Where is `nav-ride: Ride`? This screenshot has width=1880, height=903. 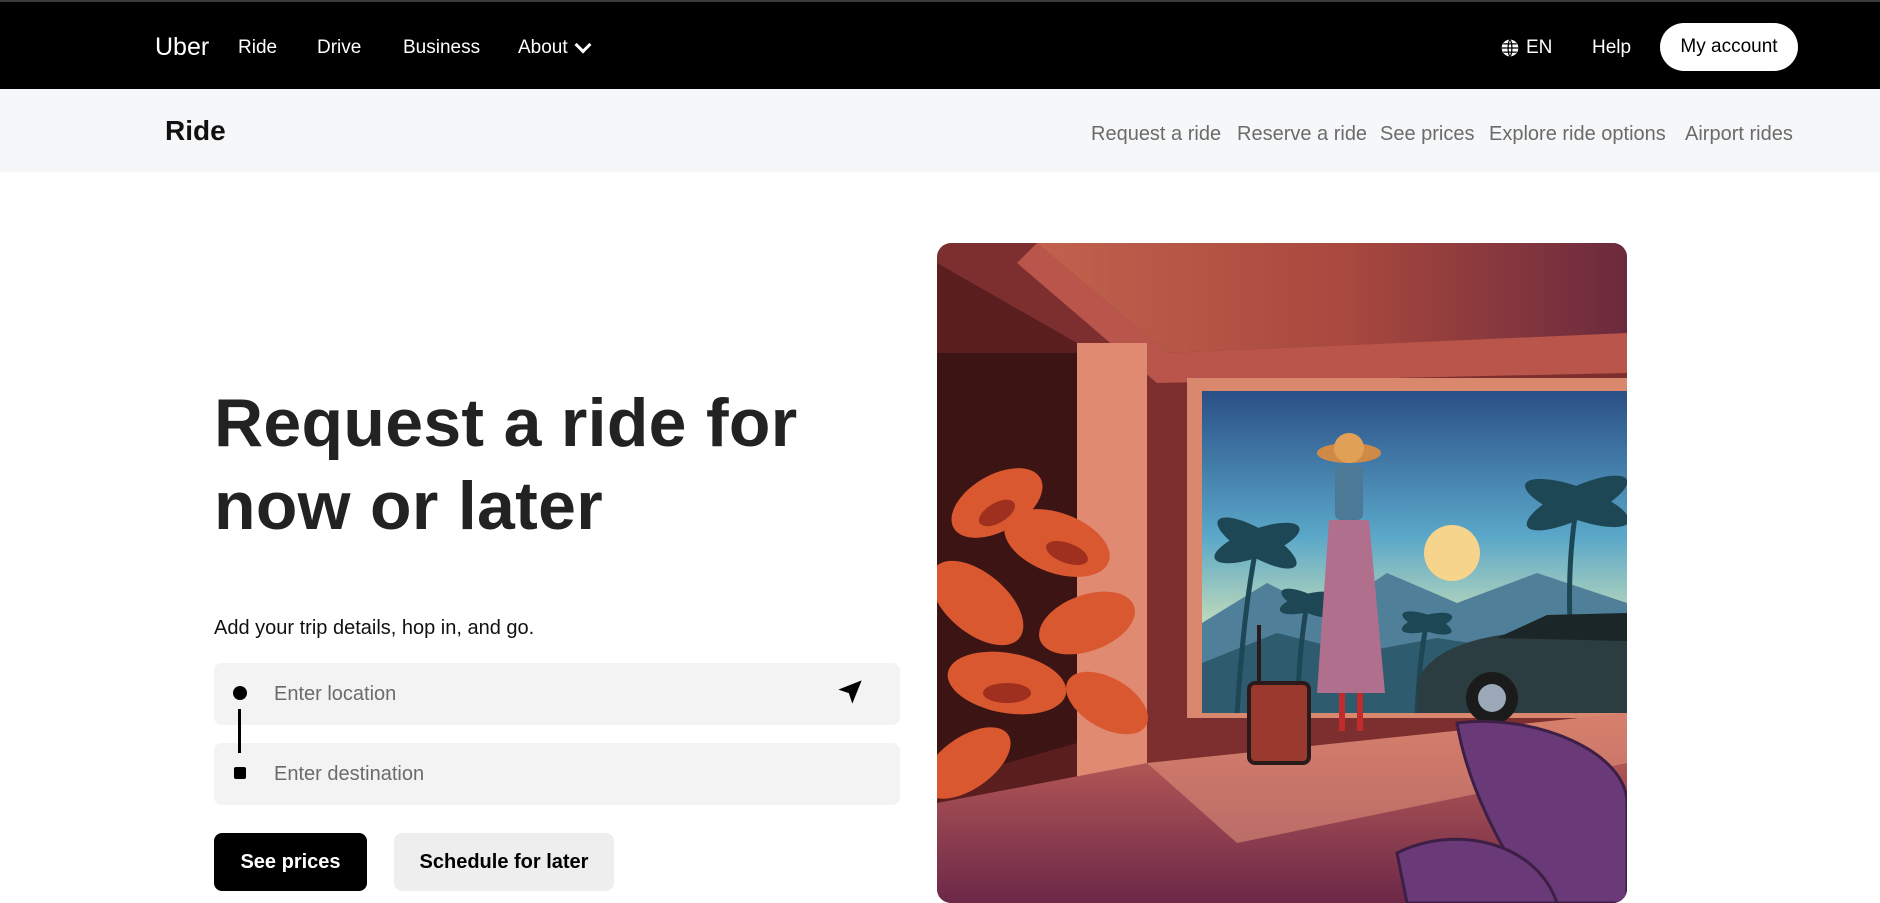
nav-ride: Ride is located at coordinates (257, 48).